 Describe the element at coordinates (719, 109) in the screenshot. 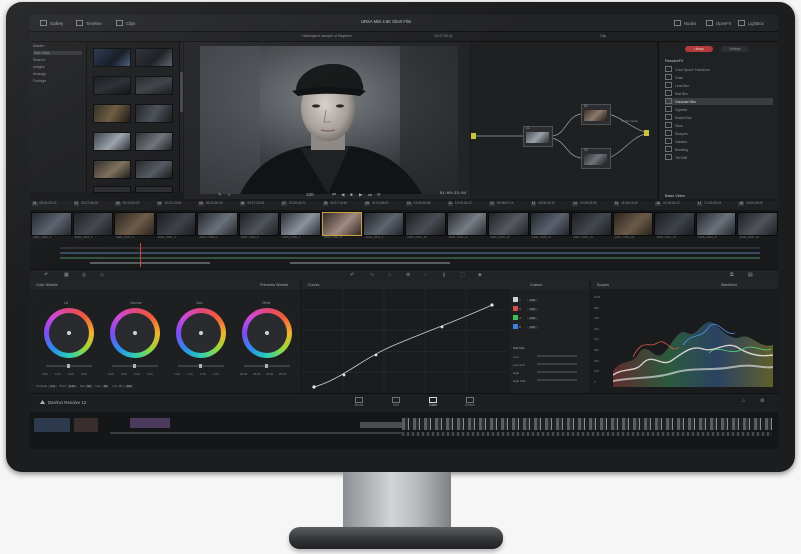

I see `effect-item: Vignette` at that location.